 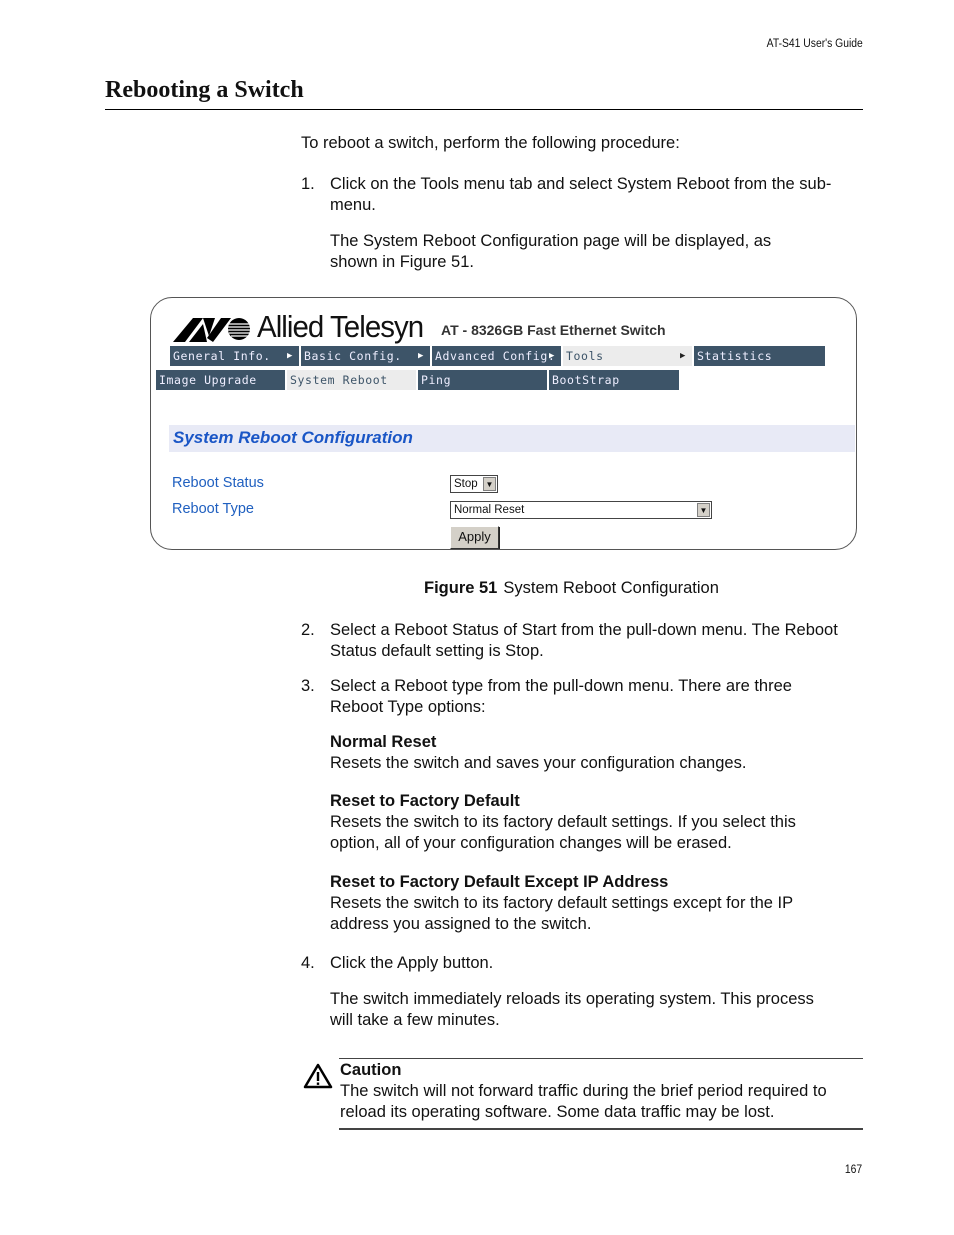 I want to click on option-title: Normal Reset, so click(x=383, y=742).